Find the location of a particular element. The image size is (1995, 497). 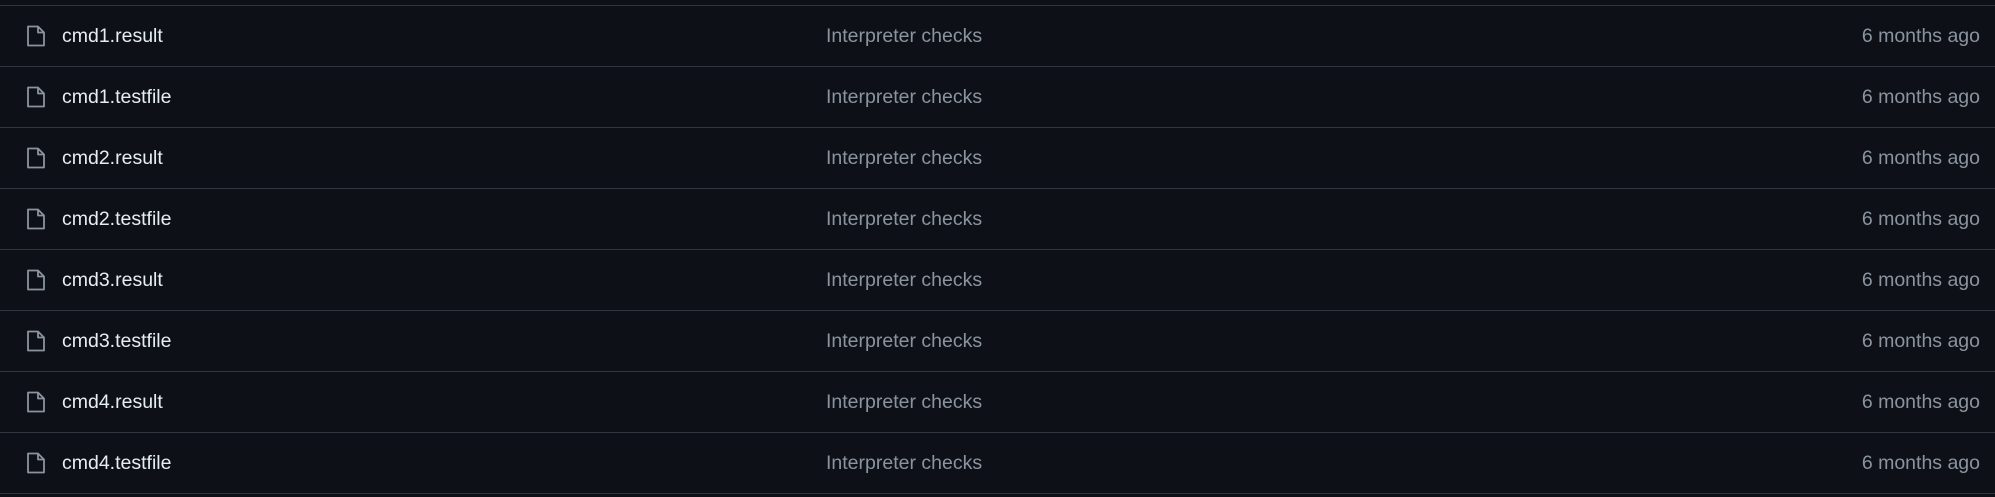

file-name-link: cmd3.result is located at coordinates (112, 280).